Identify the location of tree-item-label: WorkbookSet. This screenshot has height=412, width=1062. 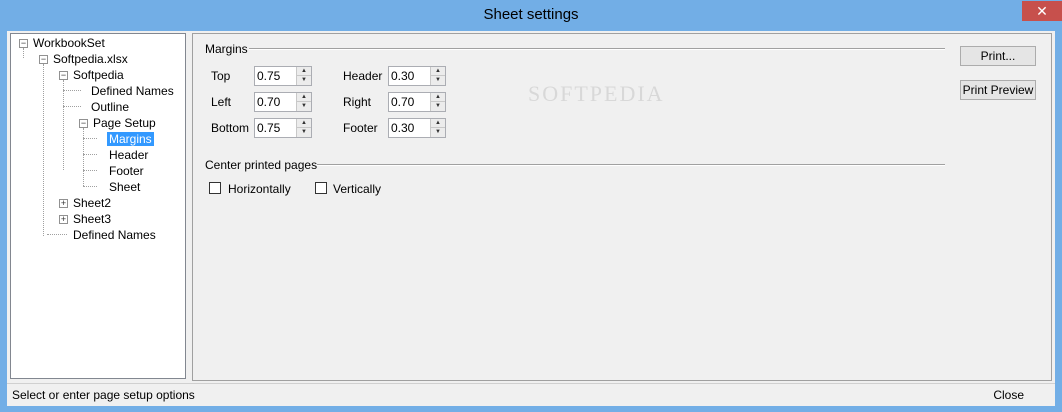
(69, 43).